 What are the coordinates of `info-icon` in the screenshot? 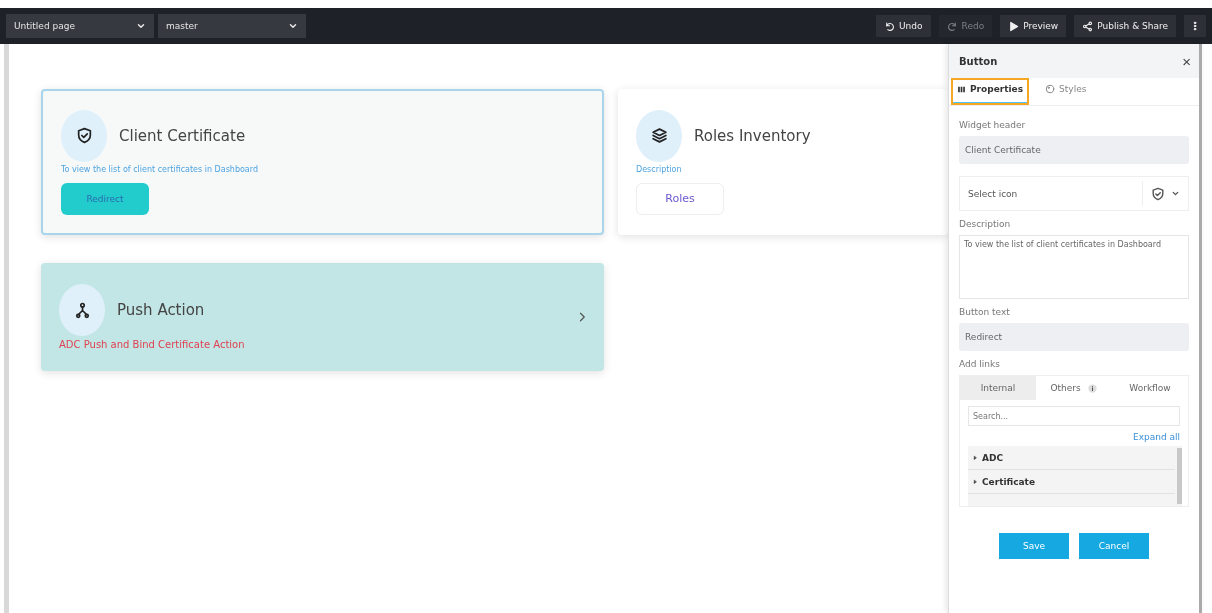 It's located at (1092, 388).